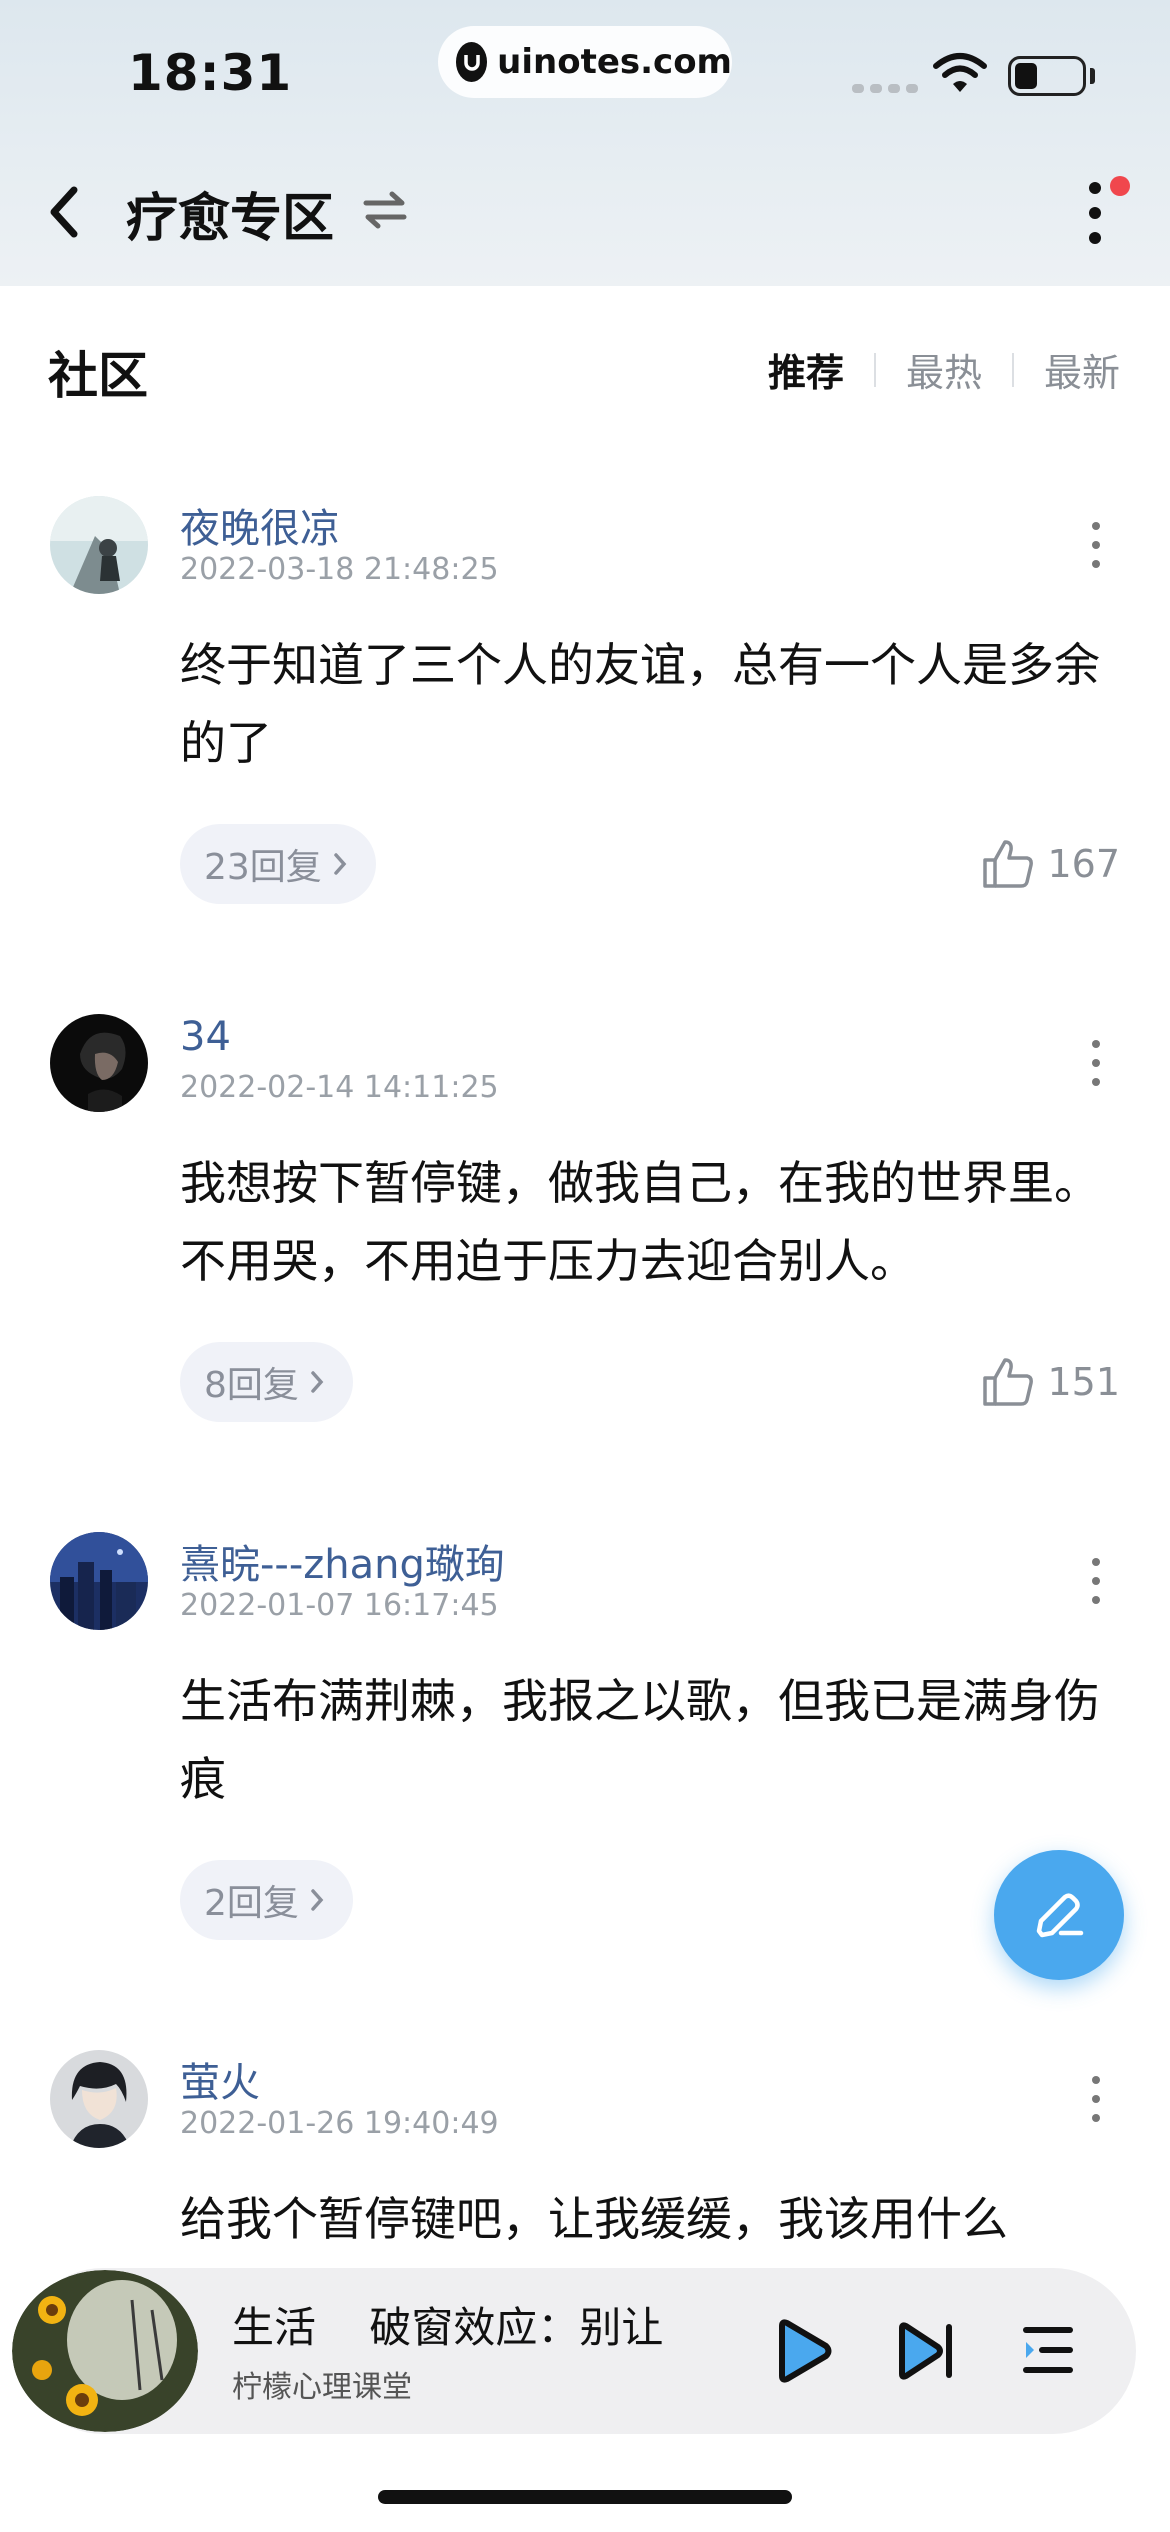 The width and height of the screenshot is (1170, 2532). I want to click on tab-newest: 最新, so click(1082, 369).